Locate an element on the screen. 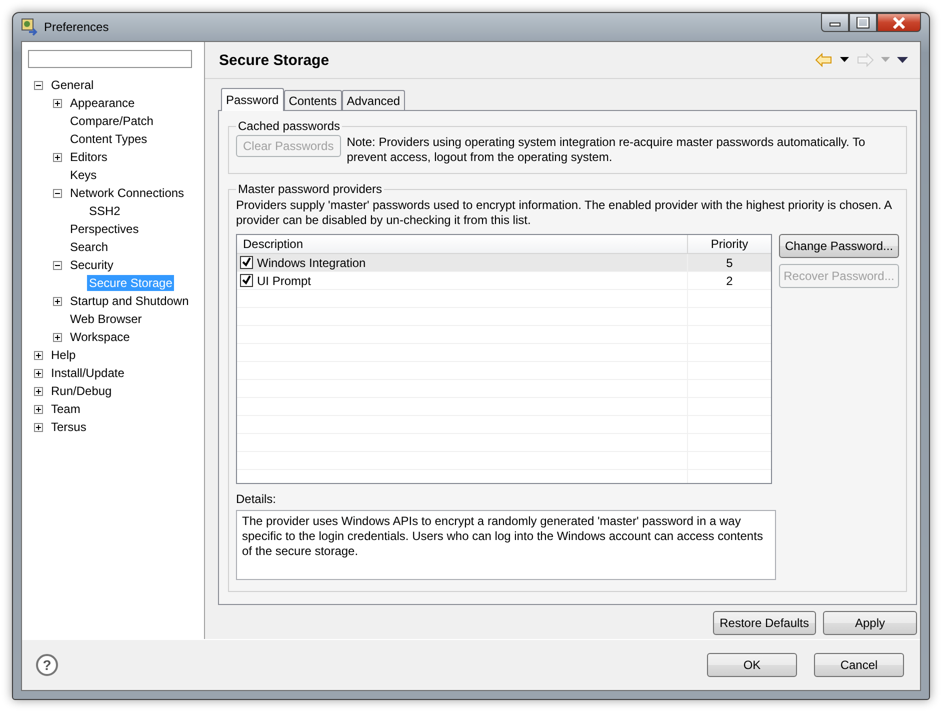 The width and height of the screenshot is (951, 722). tree-item: Team is located at coordinates (65, 409).